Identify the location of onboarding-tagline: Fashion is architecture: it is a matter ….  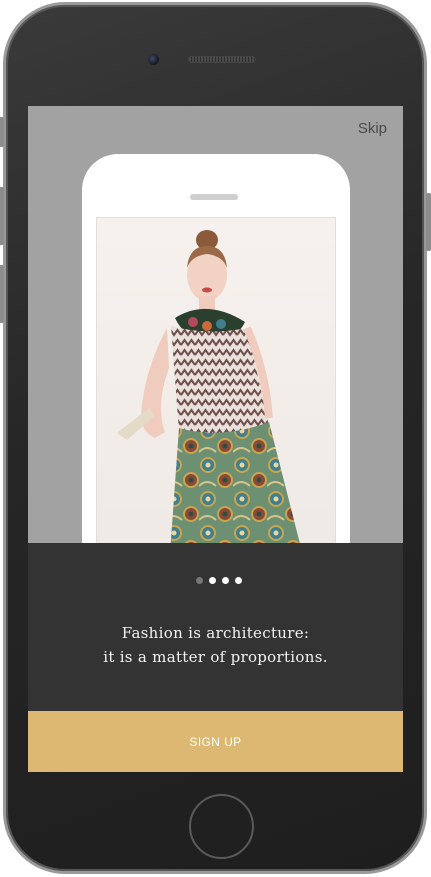
(215, 645).